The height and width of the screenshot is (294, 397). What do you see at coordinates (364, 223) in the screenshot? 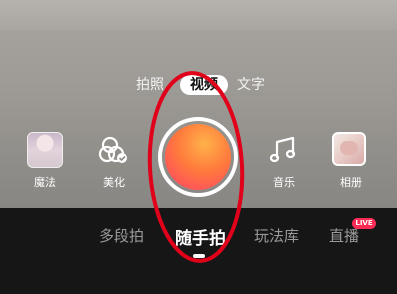
I see `live-badge: LIVE` at bounding box center [364, 223].